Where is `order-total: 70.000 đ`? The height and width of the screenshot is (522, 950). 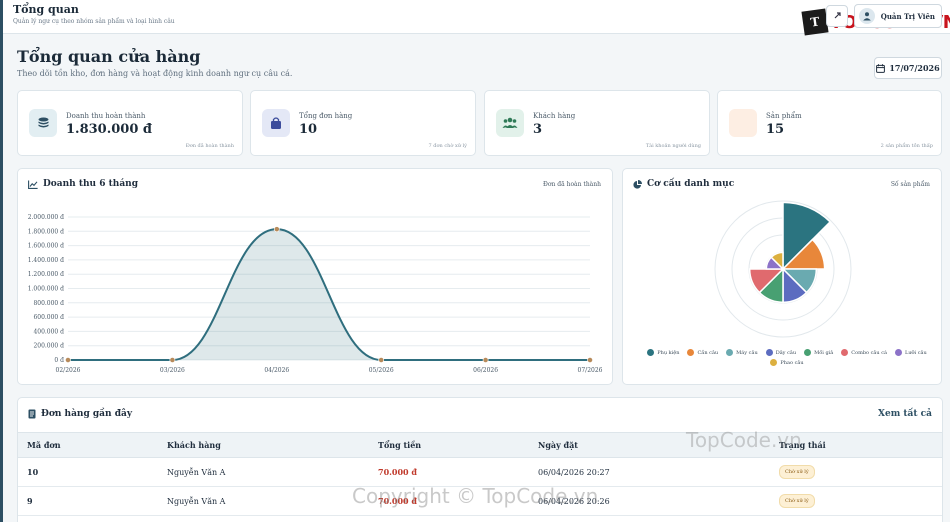
order-total: 70.000 đ is located at coordinates (458, 472).